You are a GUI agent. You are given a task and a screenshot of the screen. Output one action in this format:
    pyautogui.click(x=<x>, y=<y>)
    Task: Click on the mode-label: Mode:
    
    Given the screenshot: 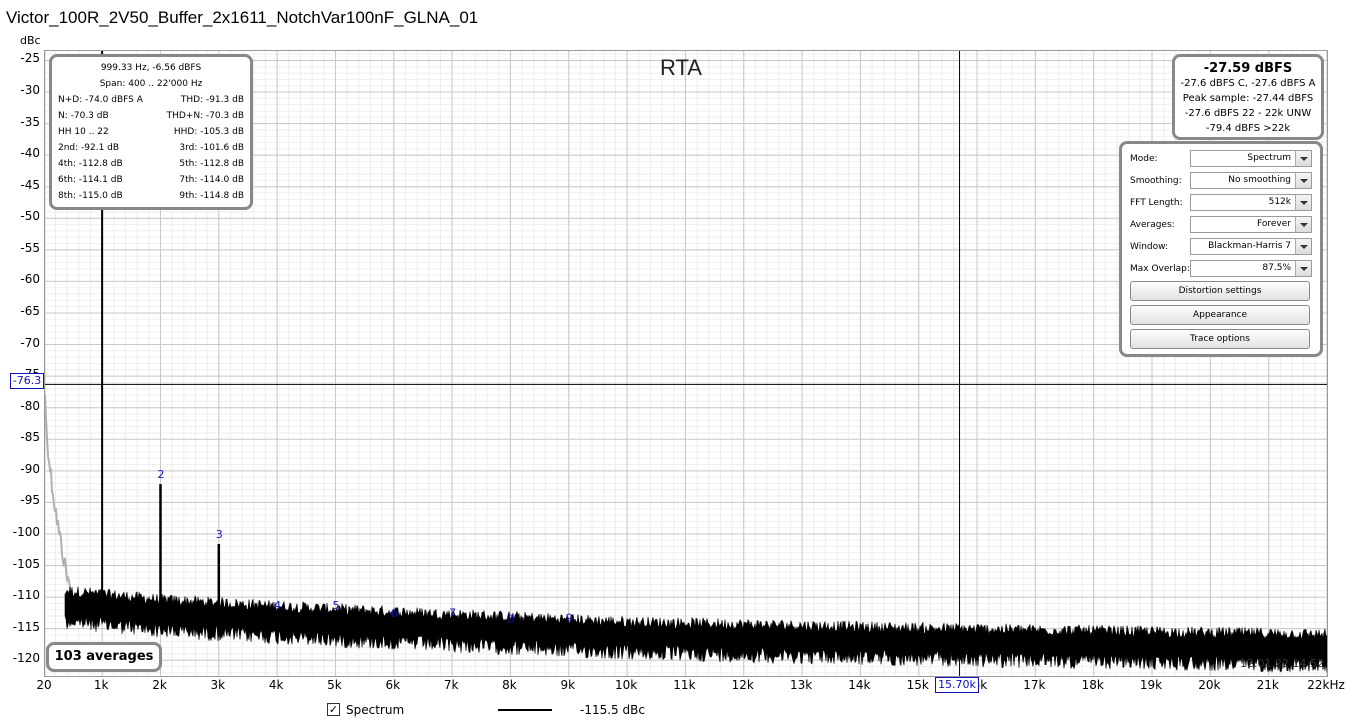 What is the action you would take?
    pyautogui.click(x=1144, y=159)
    